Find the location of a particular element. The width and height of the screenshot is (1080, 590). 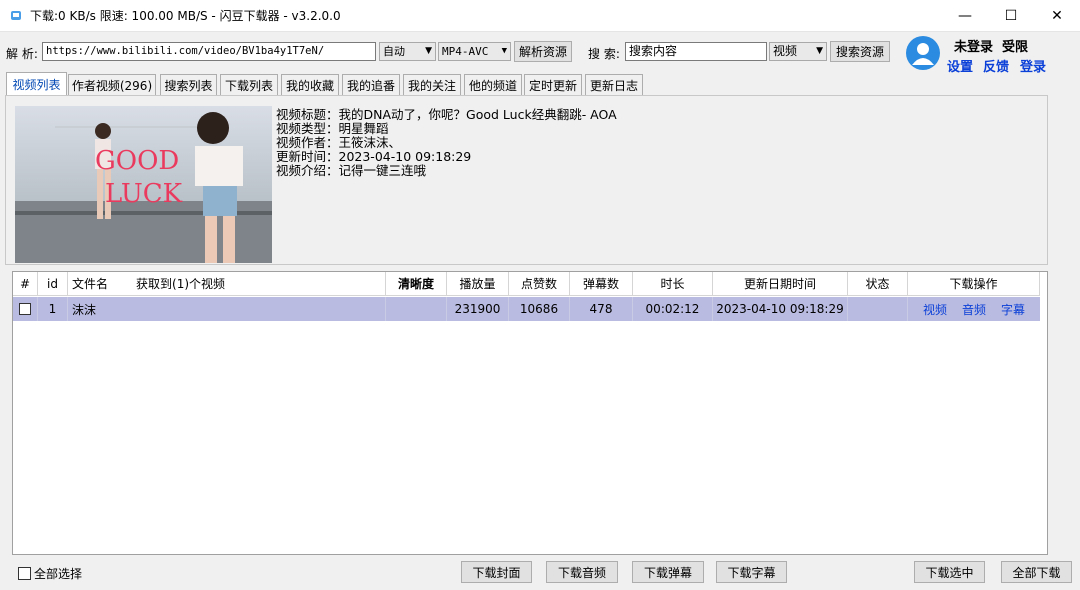

select-all-label: 全部选择 is located at coordinates (58, 574).